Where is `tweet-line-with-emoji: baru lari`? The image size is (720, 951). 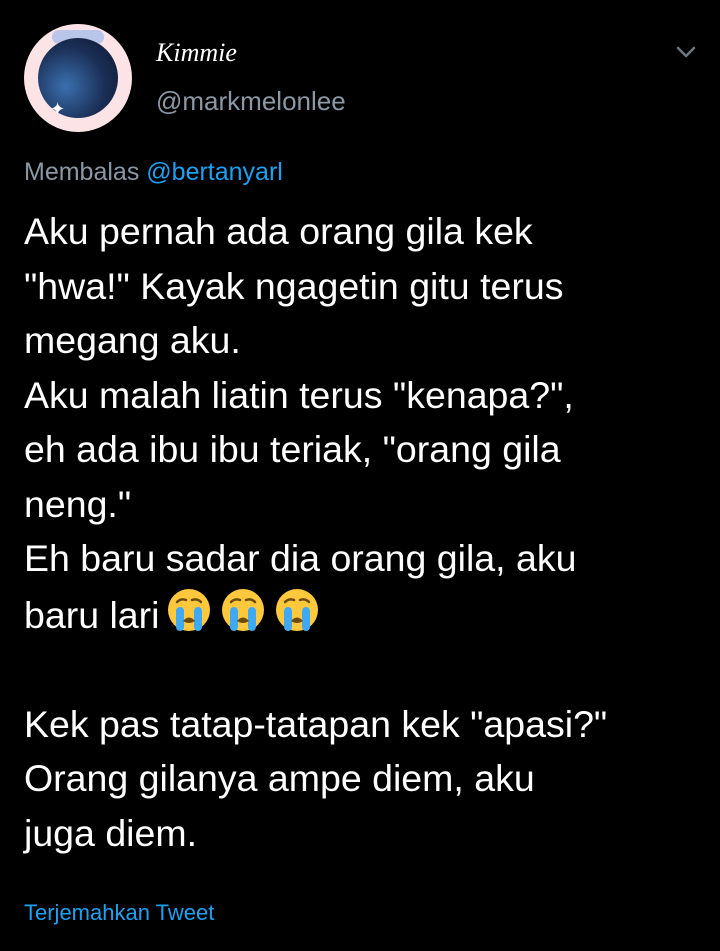
tweet-line-with-emoji: baru lari is located at coordinates (364, 614).